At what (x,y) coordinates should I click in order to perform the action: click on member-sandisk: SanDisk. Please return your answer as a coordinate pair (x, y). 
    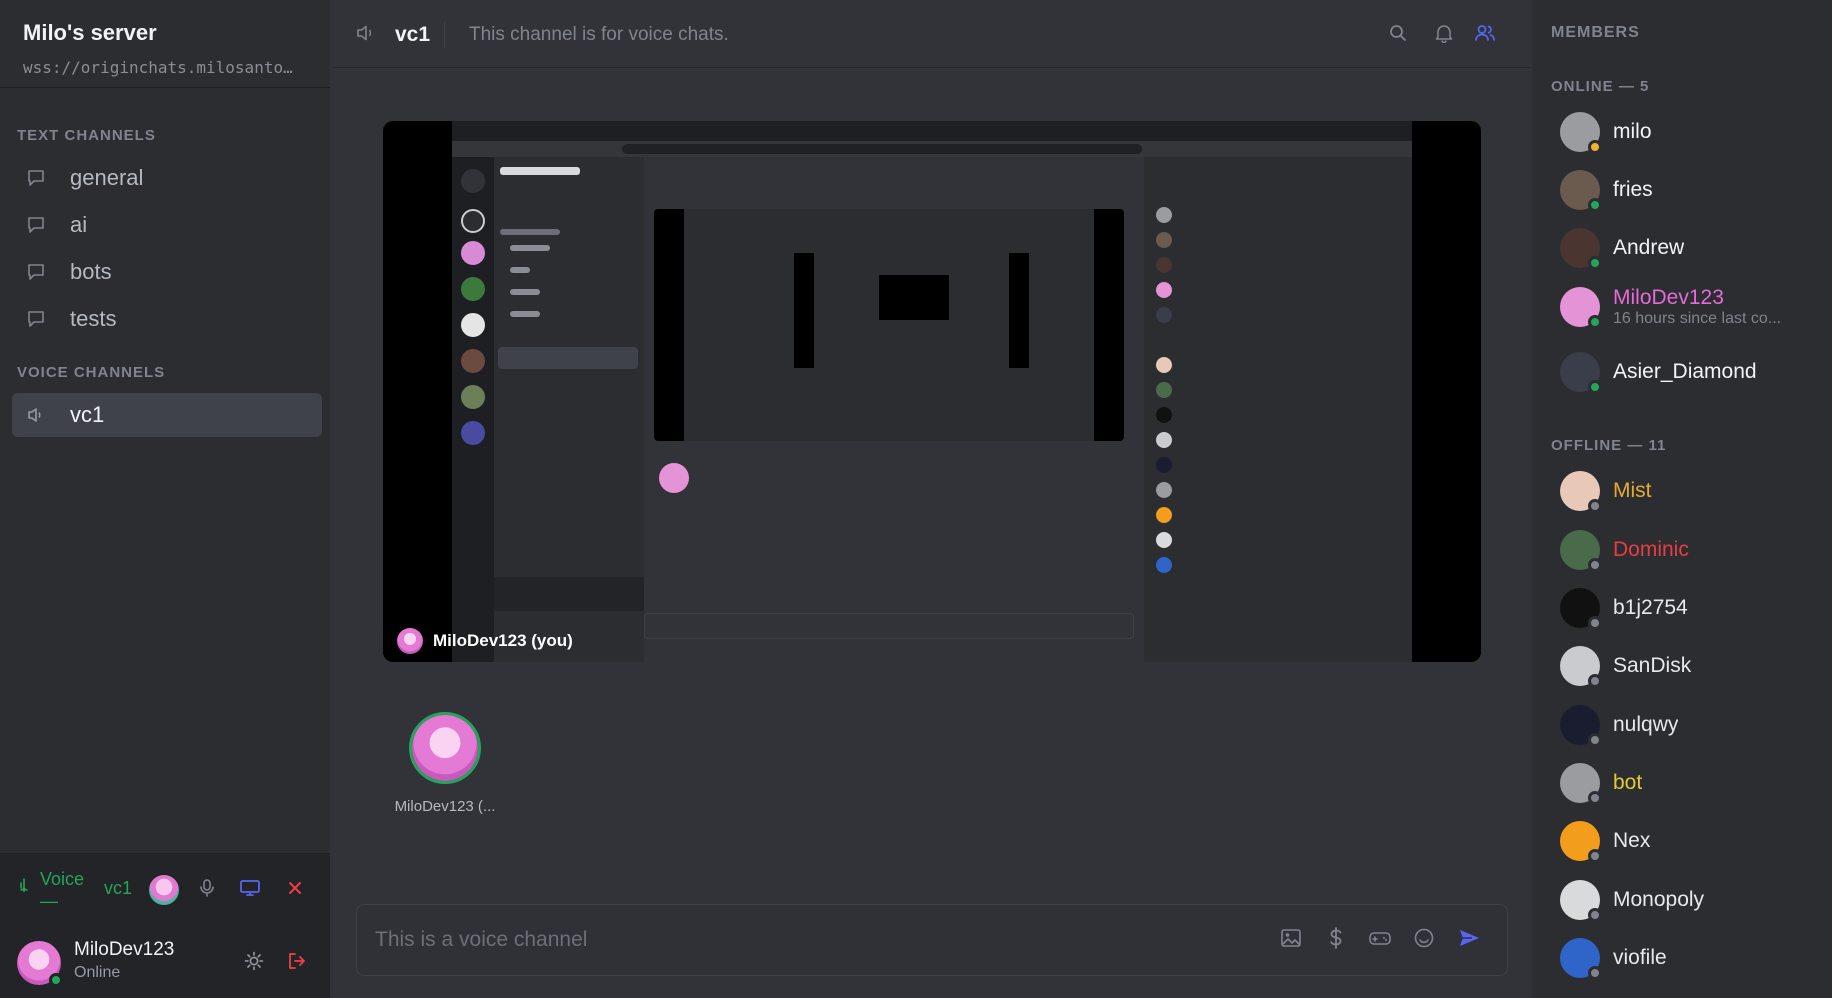
    Looking at the image, I should click on (1690, 666).